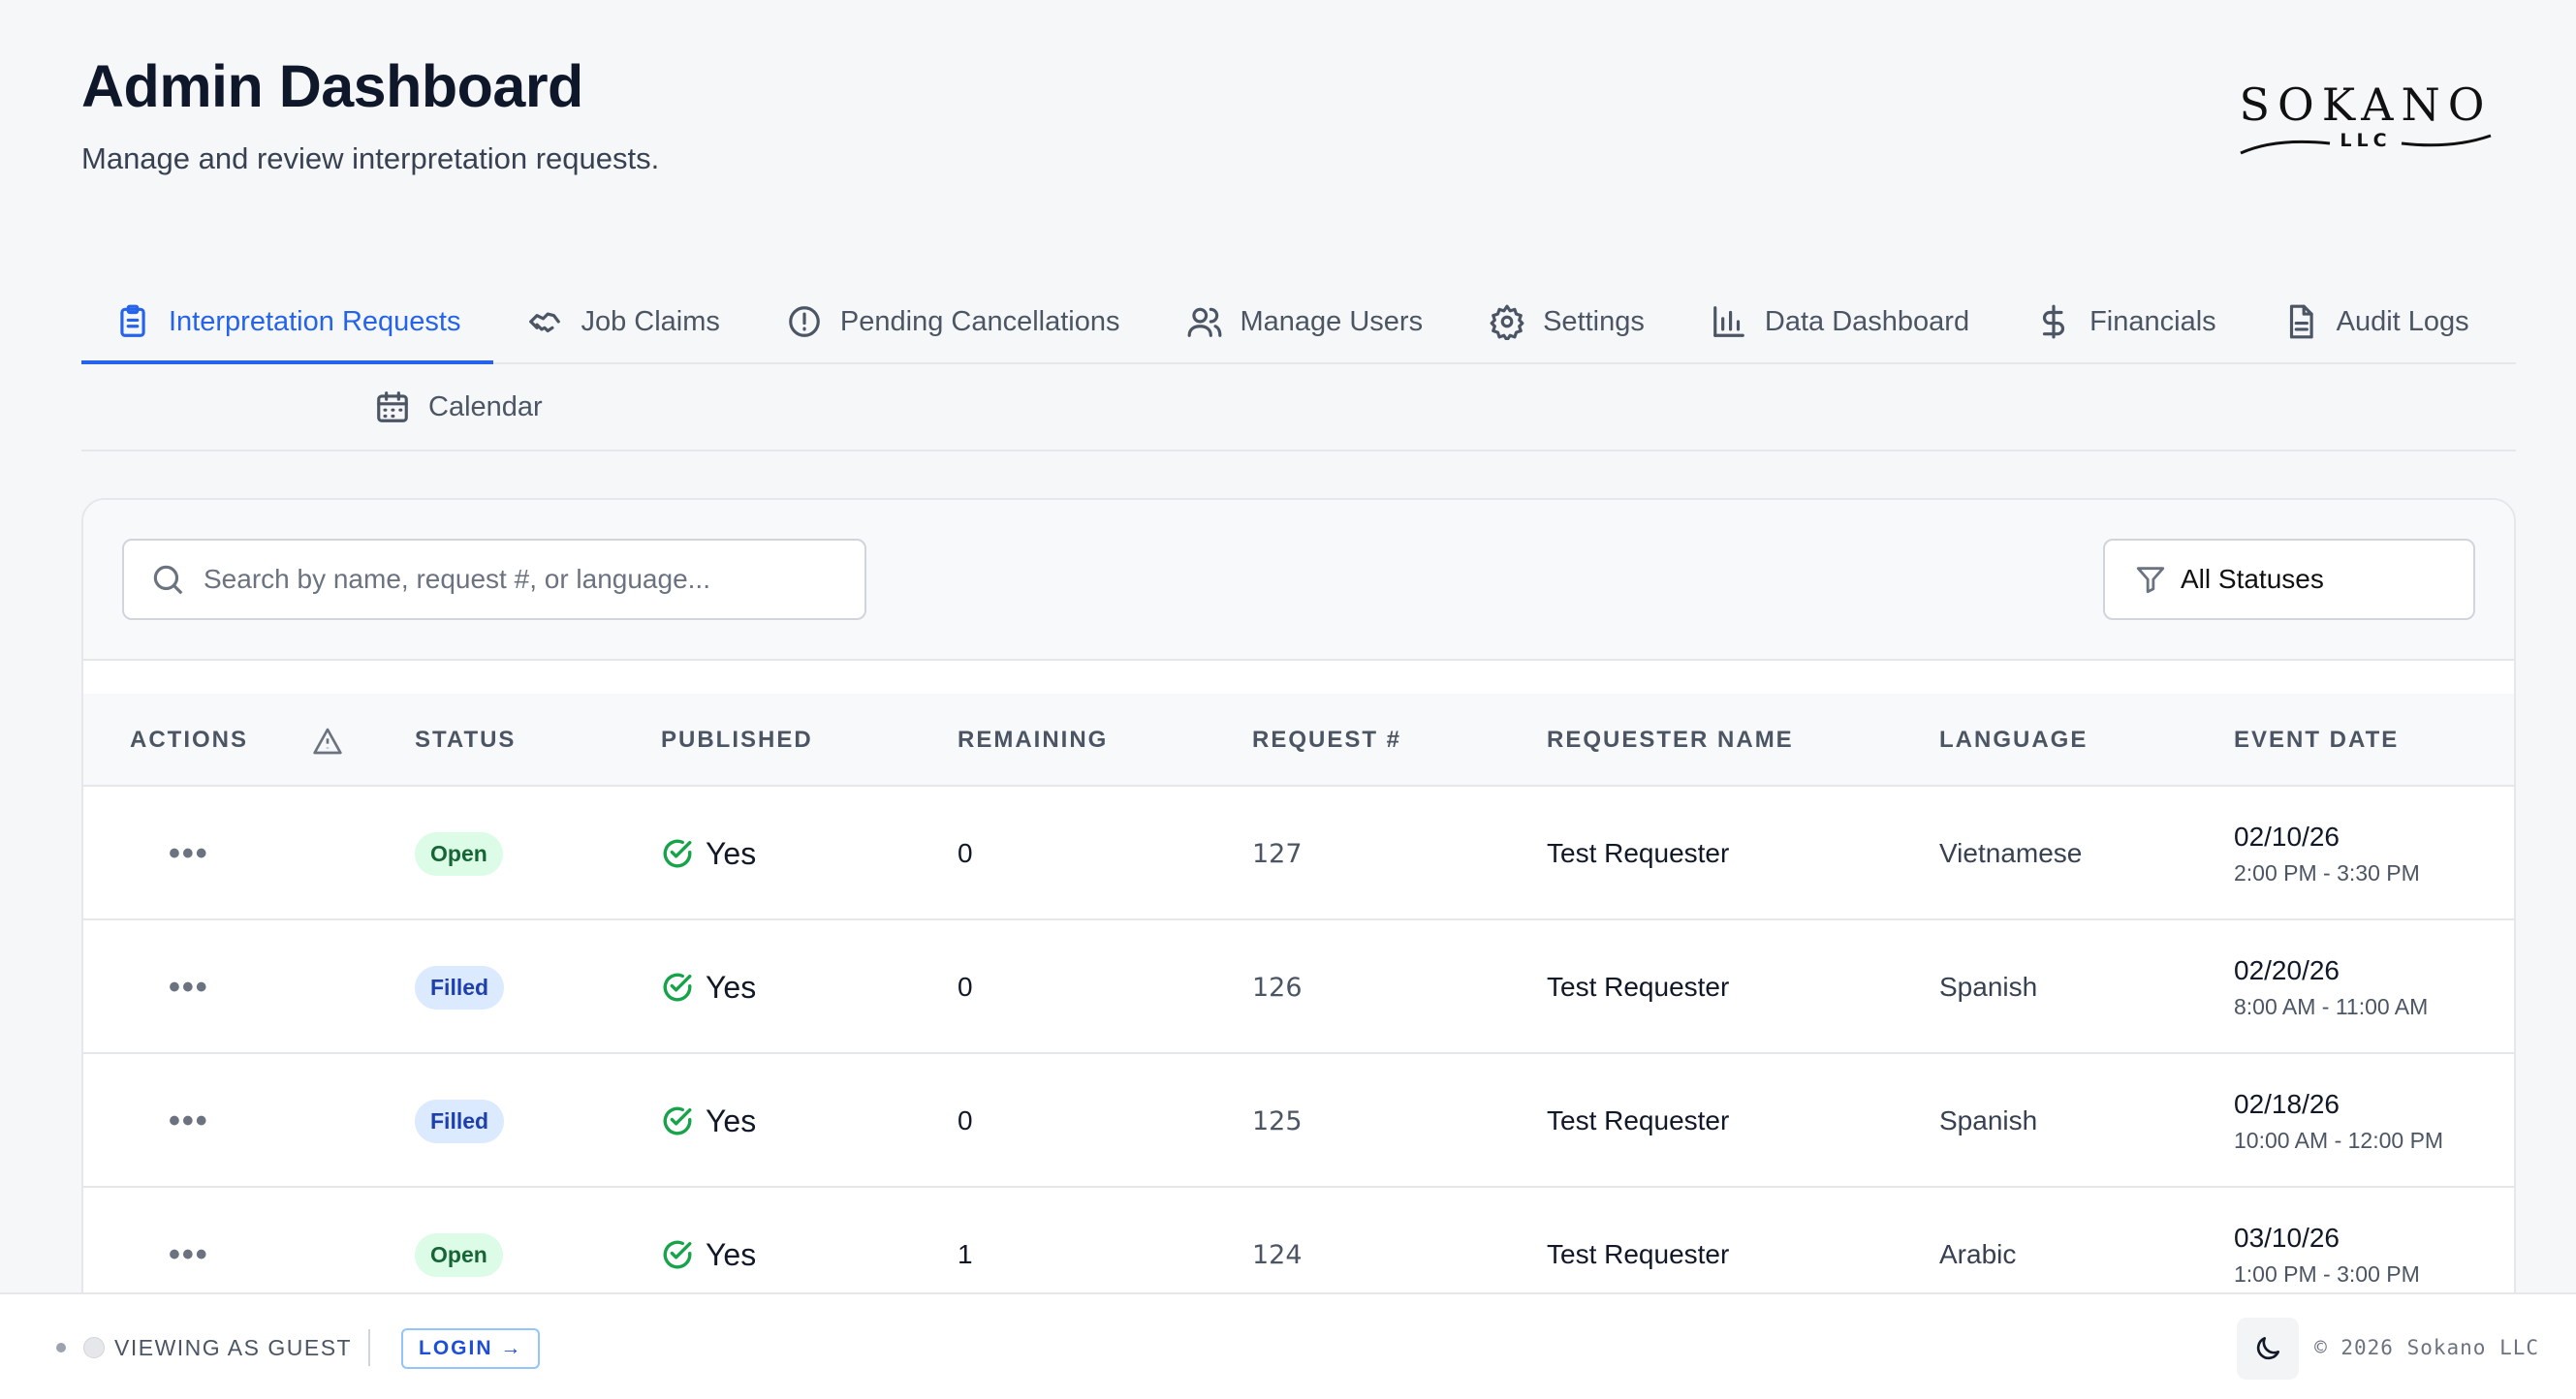 This screenshot has height=1399, width=2576. Describe the element at coordinates (369, 1347) in the screenshot. I see `footer-divider` at that location.